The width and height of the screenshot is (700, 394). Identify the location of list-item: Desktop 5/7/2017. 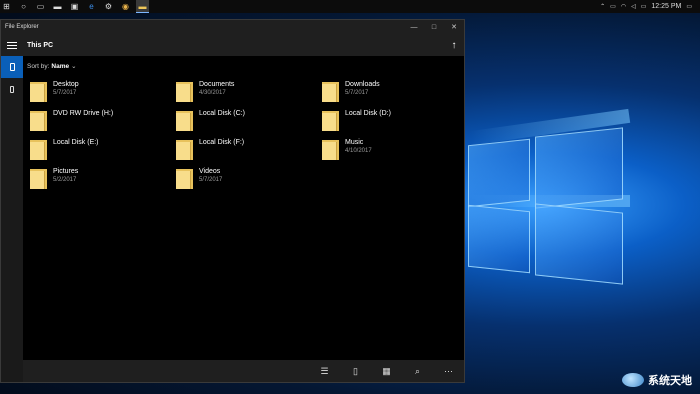
(100, 93).